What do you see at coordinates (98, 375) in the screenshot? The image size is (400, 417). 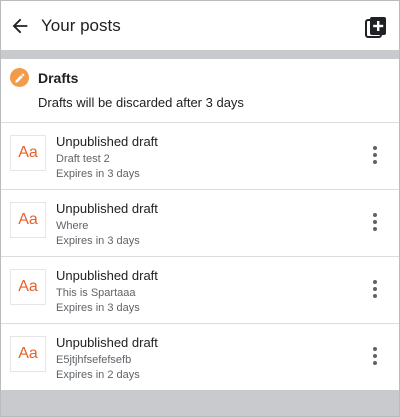 I see `draft-expiry: Expires in 2 days` at bounding box center [98, 375].